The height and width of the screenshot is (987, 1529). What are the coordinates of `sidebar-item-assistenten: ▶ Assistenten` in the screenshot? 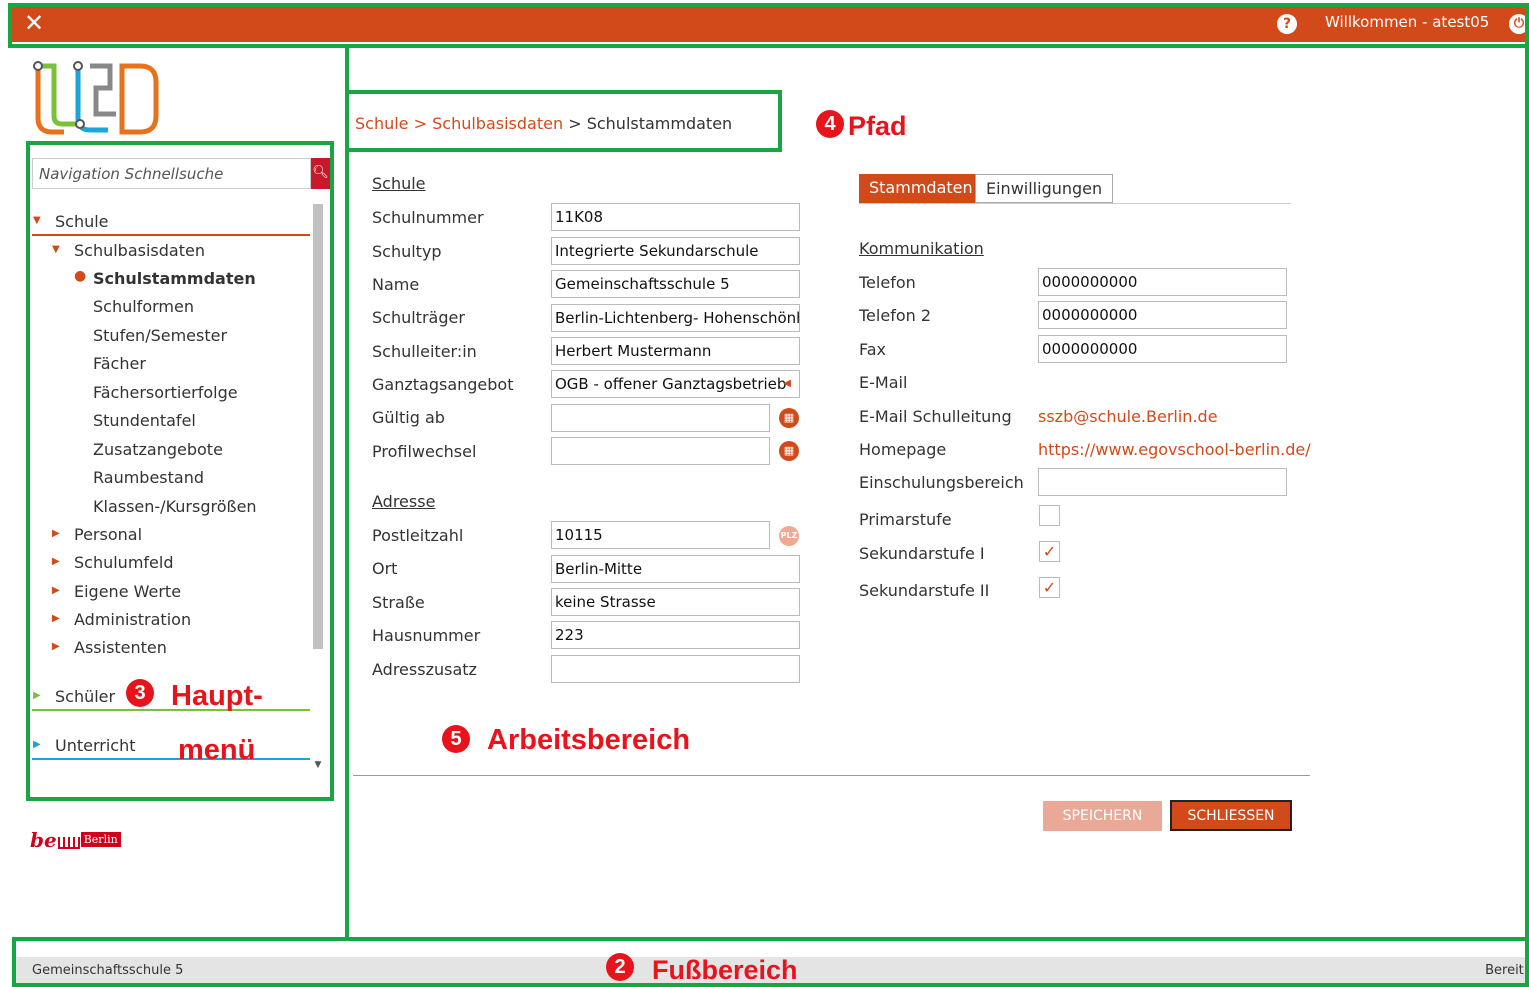 It's located at (109, 647).